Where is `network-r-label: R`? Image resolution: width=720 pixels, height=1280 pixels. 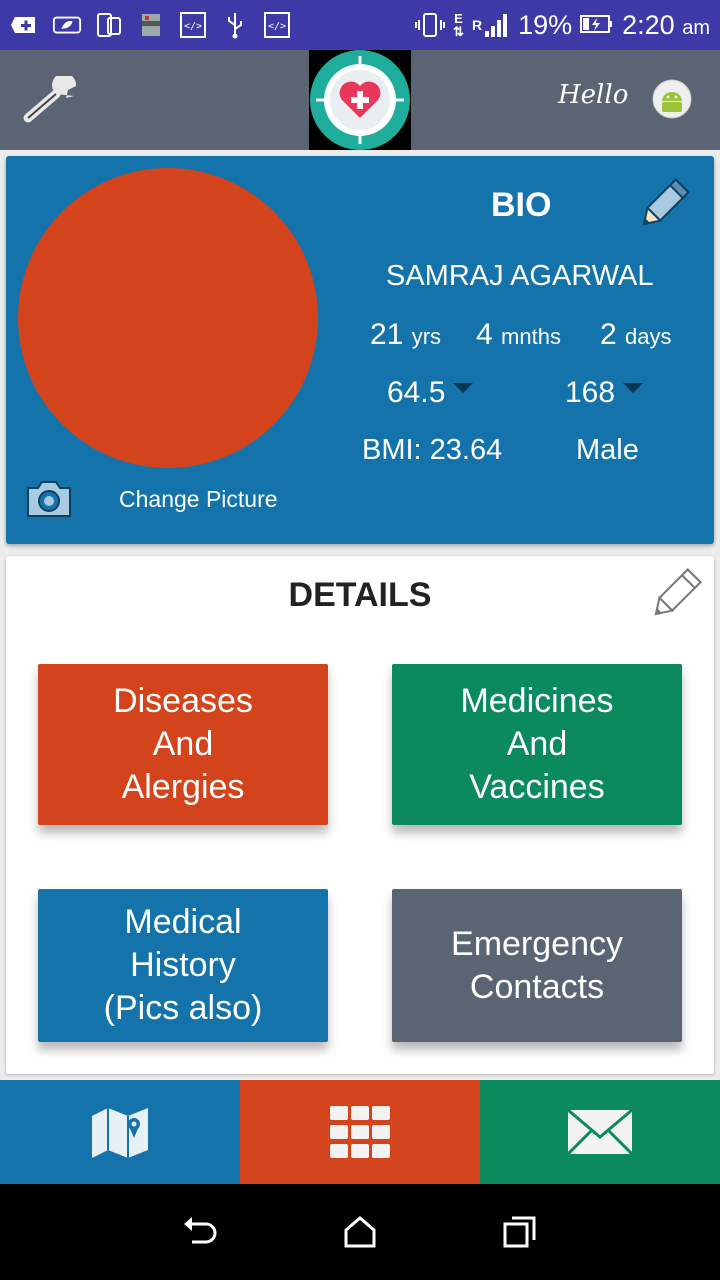
network-r-label: R is located at coordinates (477, 25).